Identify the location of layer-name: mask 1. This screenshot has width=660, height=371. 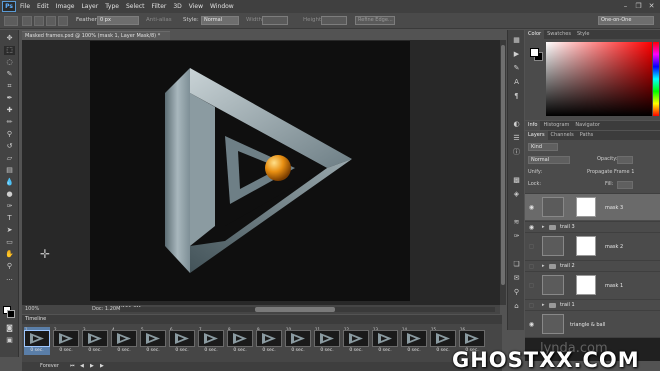
(614, 286).